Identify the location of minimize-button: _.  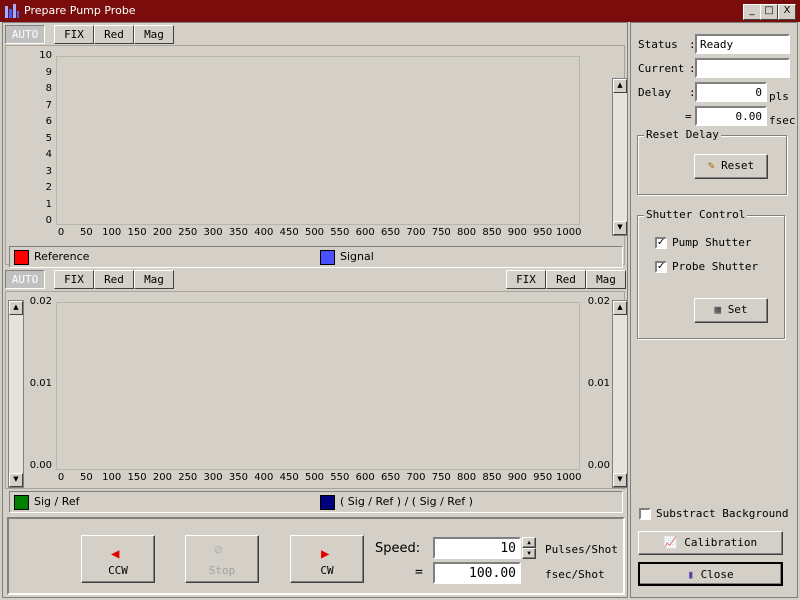
(752, 12).